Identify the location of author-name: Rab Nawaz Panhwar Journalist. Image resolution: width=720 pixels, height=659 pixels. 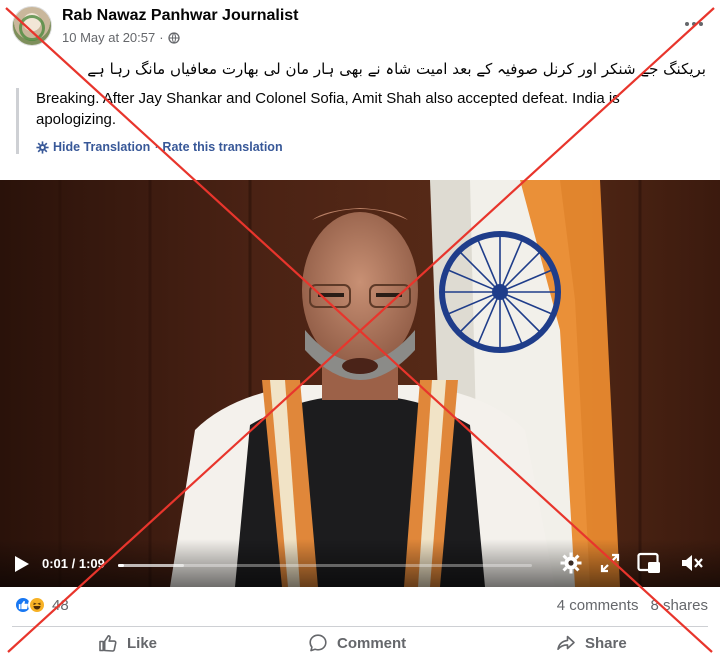
(180, 16).